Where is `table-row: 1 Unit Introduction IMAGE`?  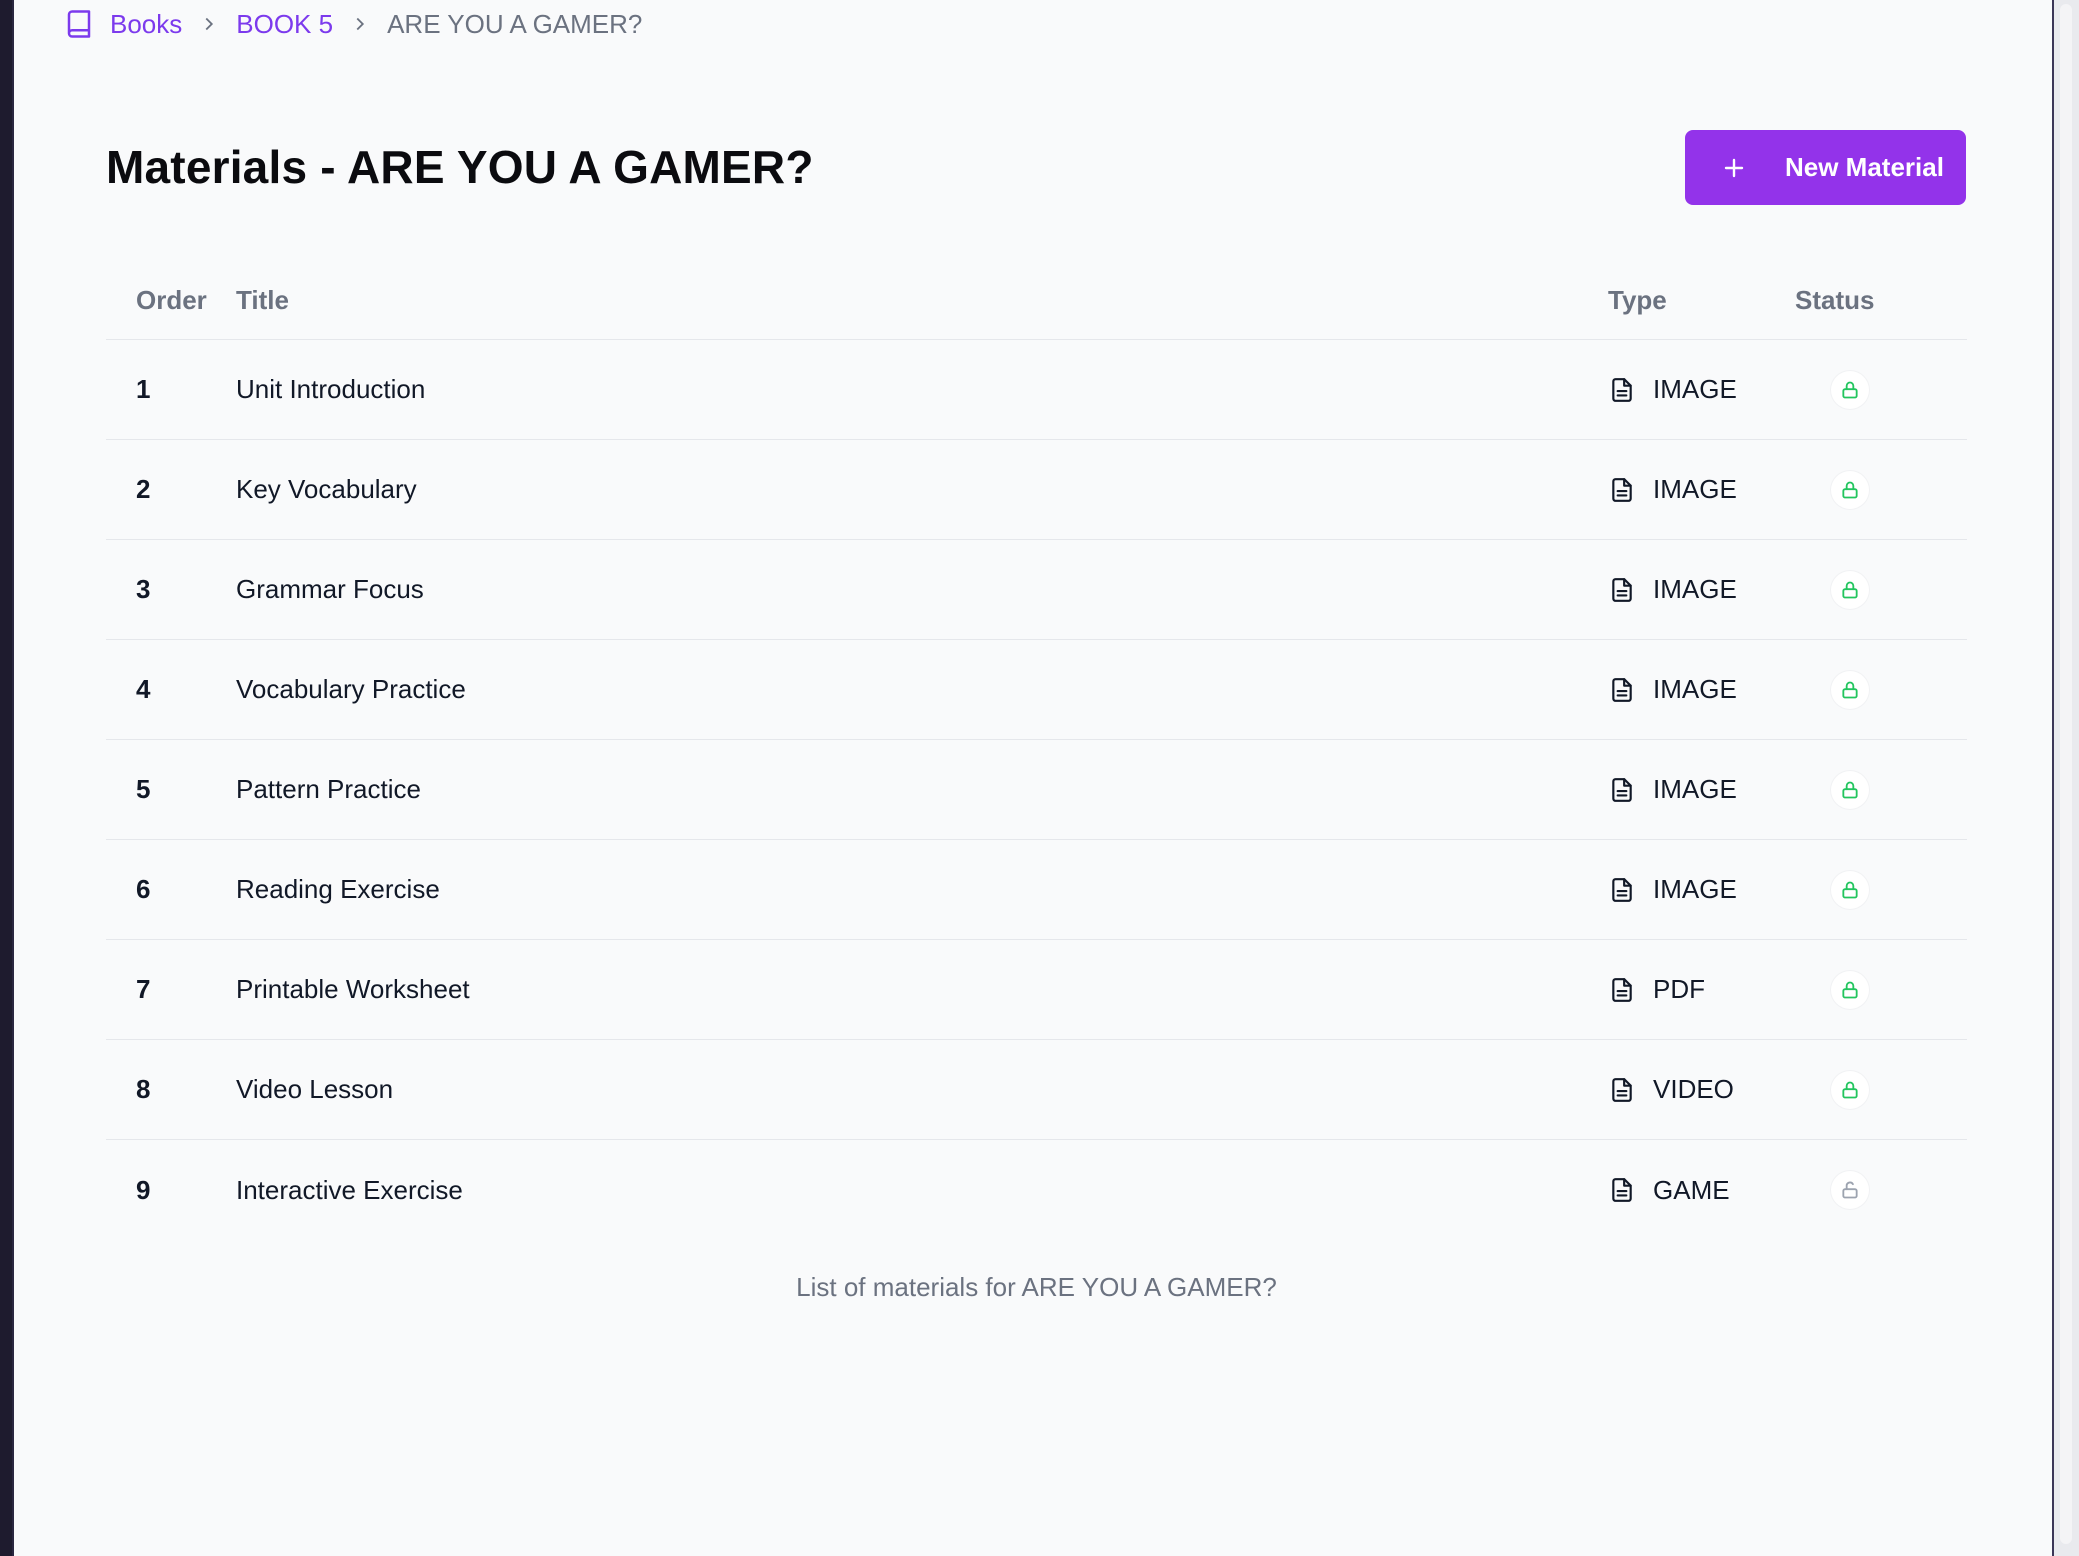
table-row: 1 Unit Introduction IMAGE is located at coordinates (1036, 390).